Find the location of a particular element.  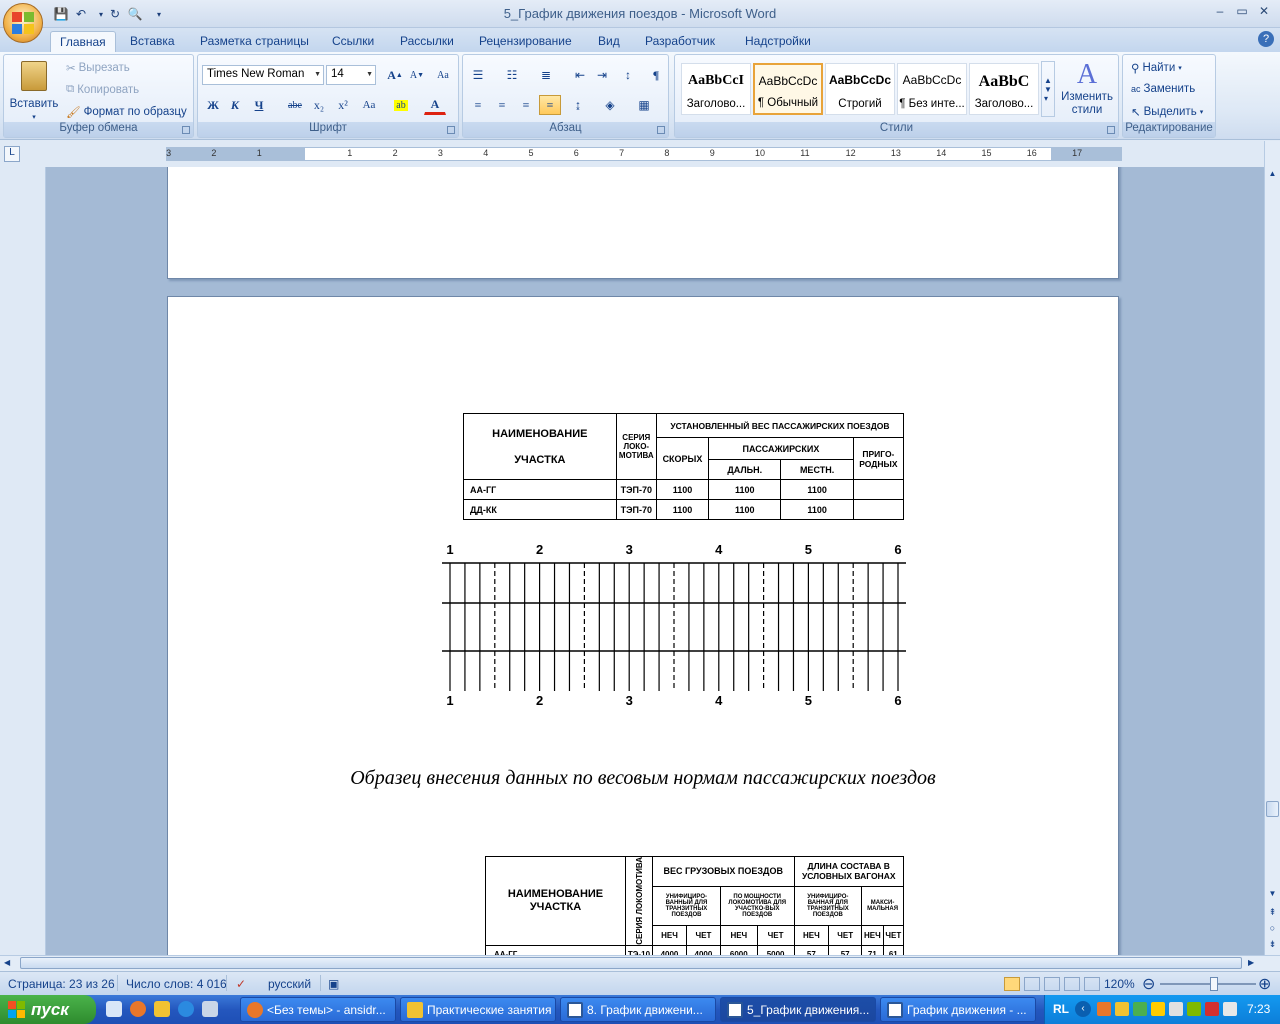

zoom-slider-thumb is located at coordinates (1214, 984).